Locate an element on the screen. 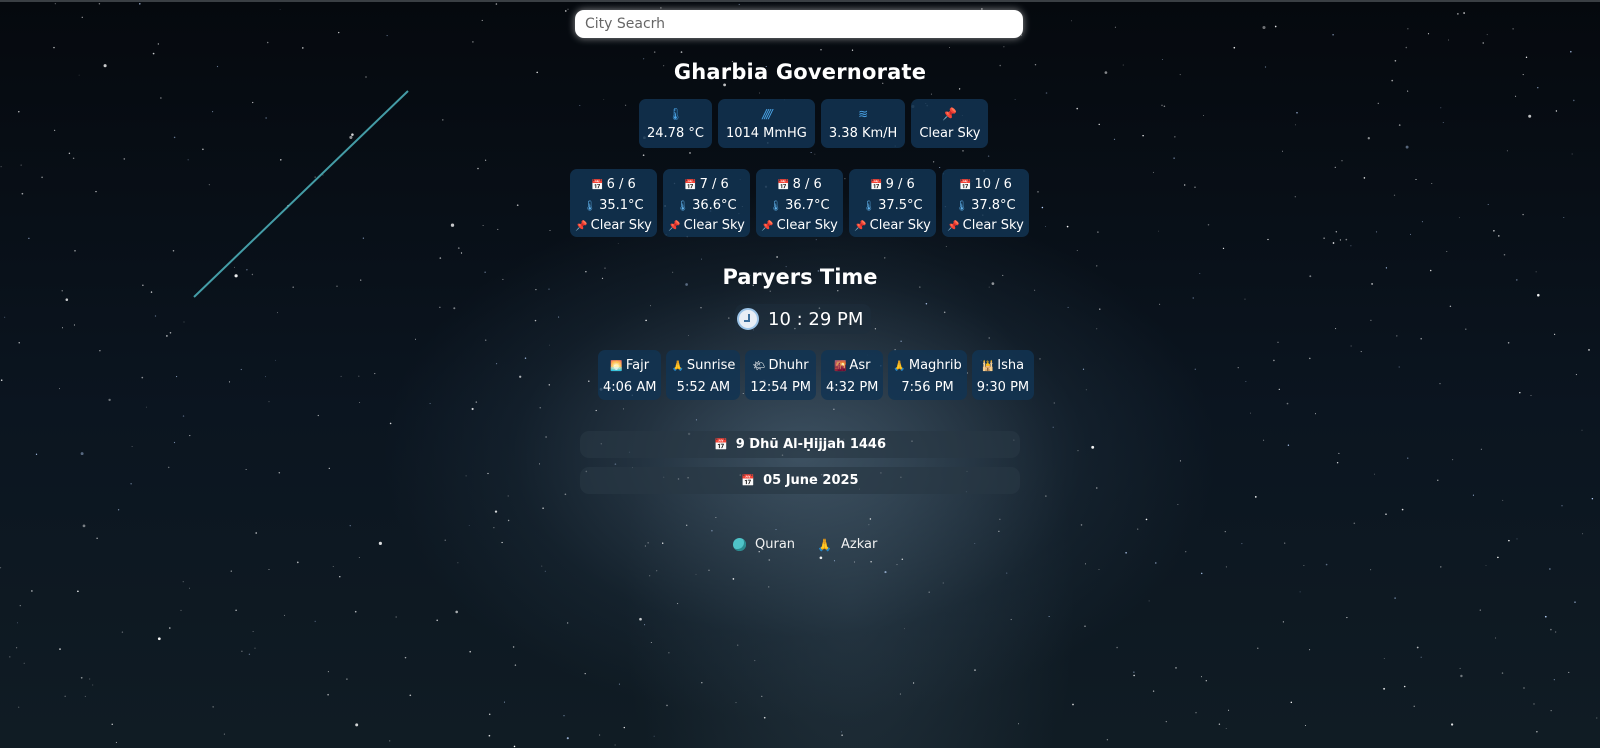  azkar-icon: 🙏 is located at coordinates (824, 544).